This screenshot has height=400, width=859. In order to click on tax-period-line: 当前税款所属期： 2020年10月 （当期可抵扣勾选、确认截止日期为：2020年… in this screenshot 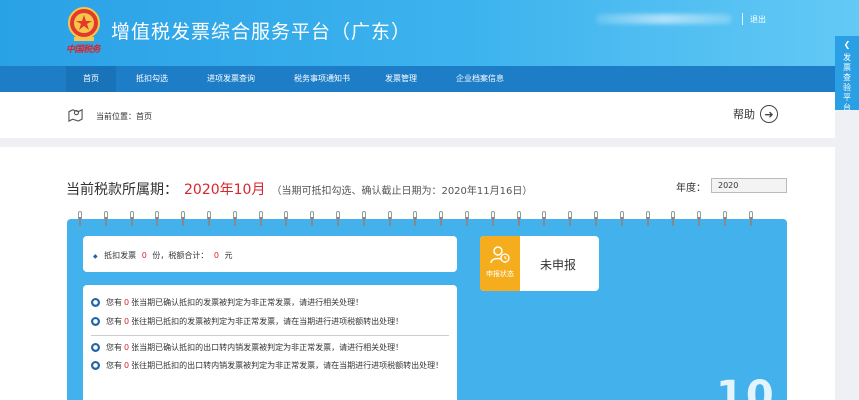, I will do `click(299, 189)`.